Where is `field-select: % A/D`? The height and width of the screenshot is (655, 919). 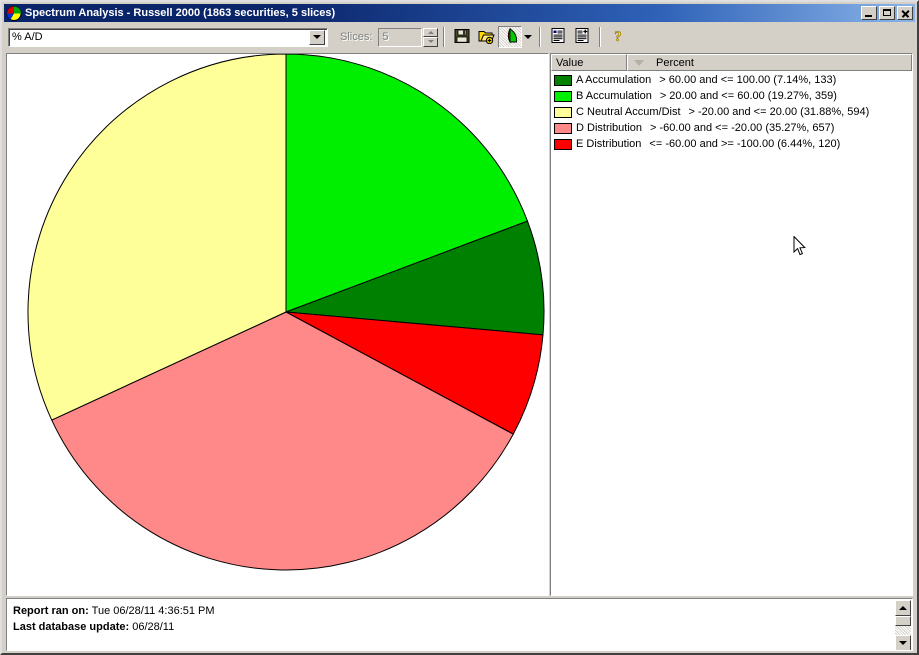 field-select: % A/D is located at coordinates (168, 37).